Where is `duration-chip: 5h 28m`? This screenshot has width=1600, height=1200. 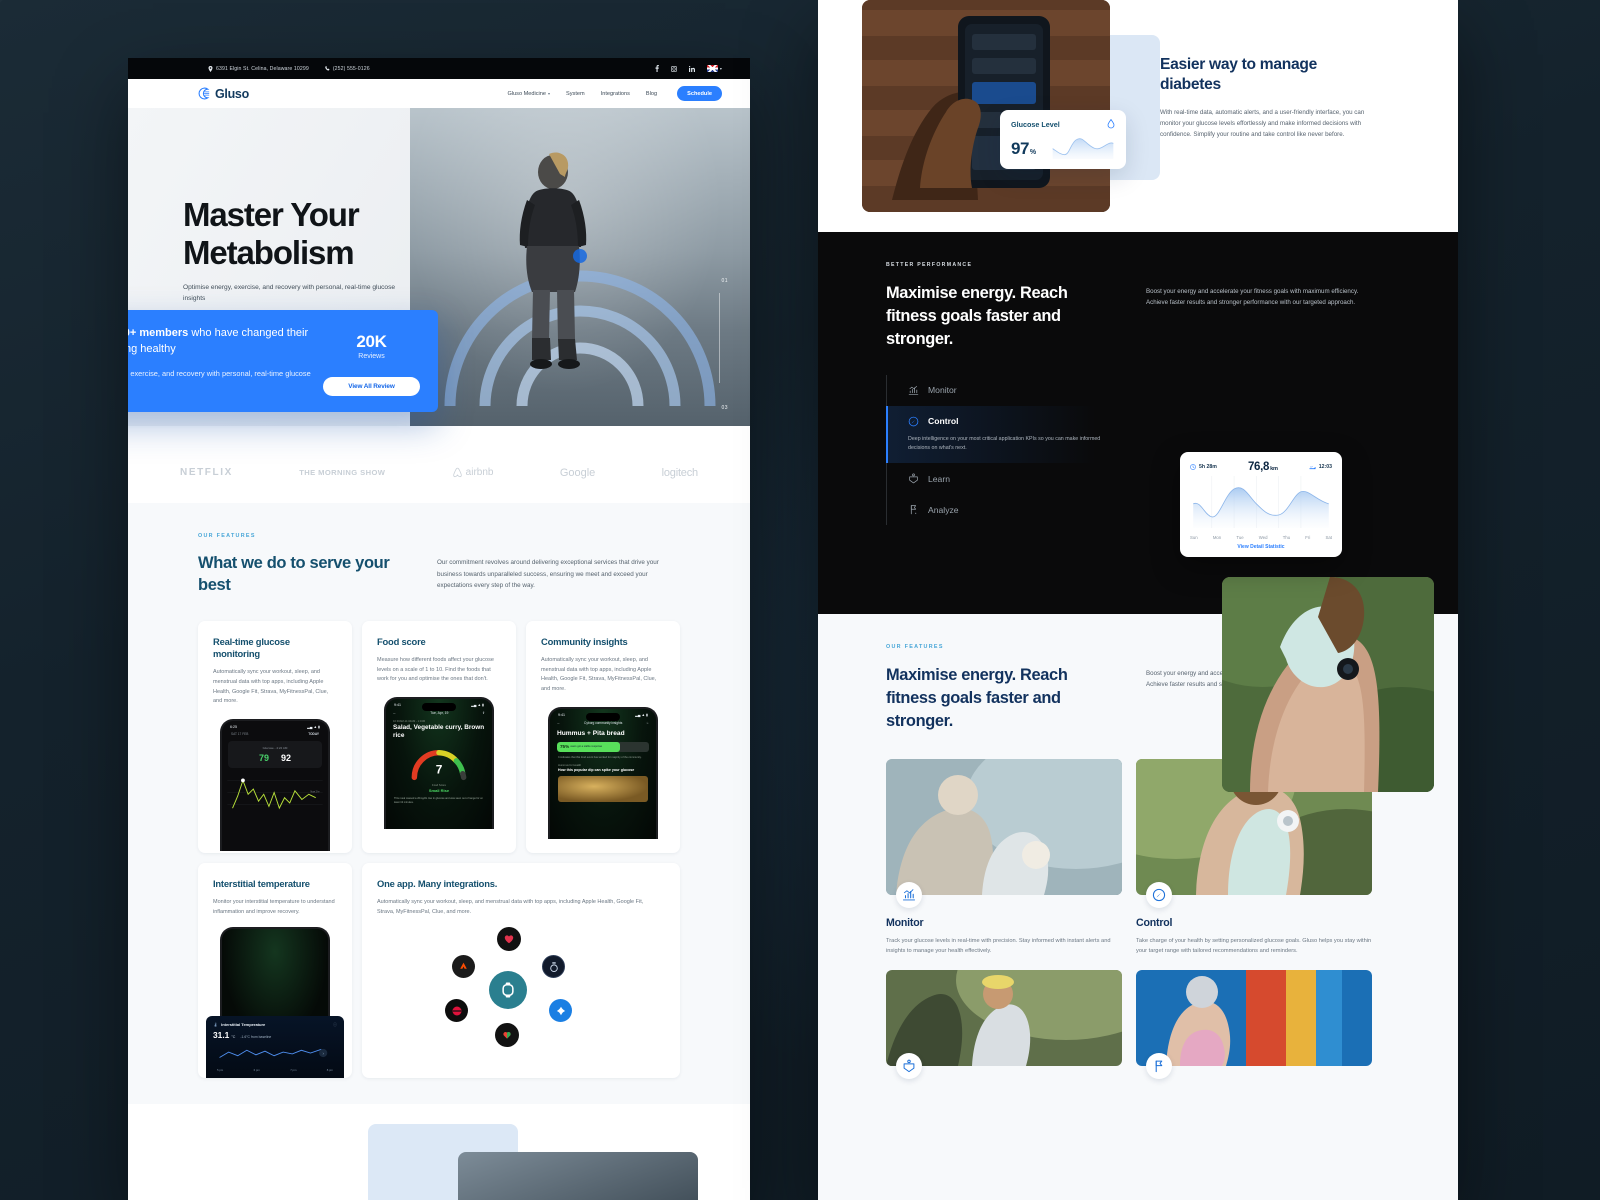 duration-chip: 5h 28m is located at coordinates (1203, 467).